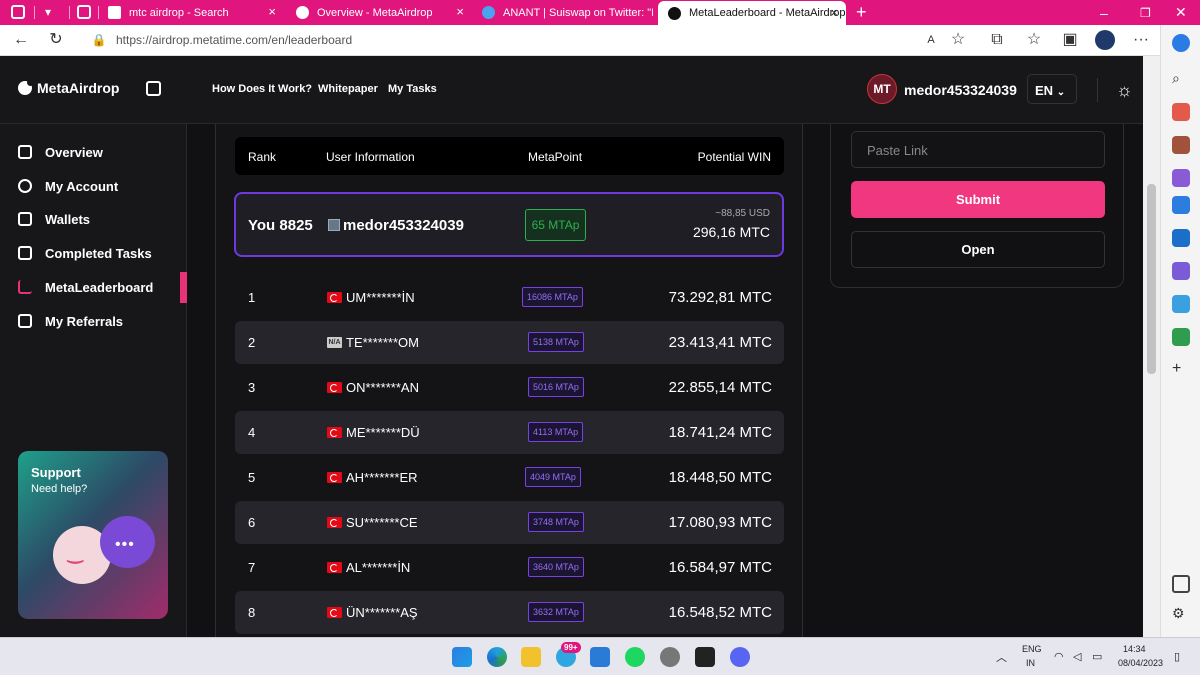 The height and width of the screenshot is (675, 1200). I want to click on row-rank: 6, so click(252, 522).